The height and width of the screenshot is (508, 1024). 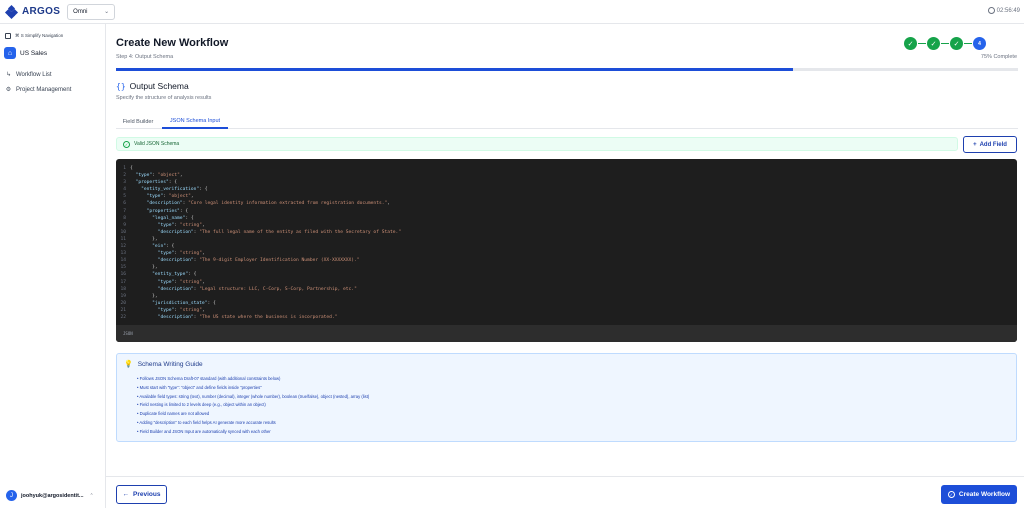 I want to click on simplify-navigation-toggle: ⌘ S Simplify Navigation, so click(x=34, y=36).